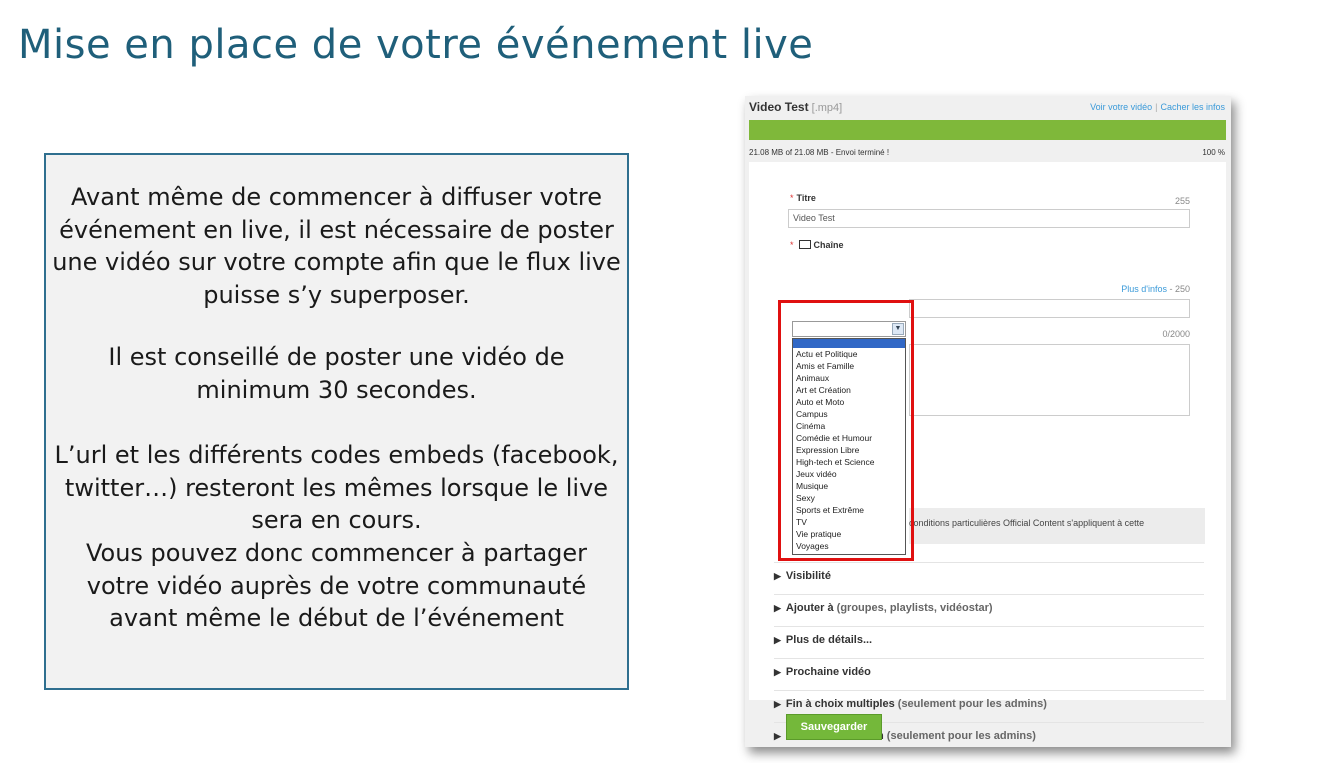 The image size is (1327, 763). What do you see at coordinates (1213, 152) in the screenshot?
I see `upload-percent: 100 %` at bounding box center [1213, 152].